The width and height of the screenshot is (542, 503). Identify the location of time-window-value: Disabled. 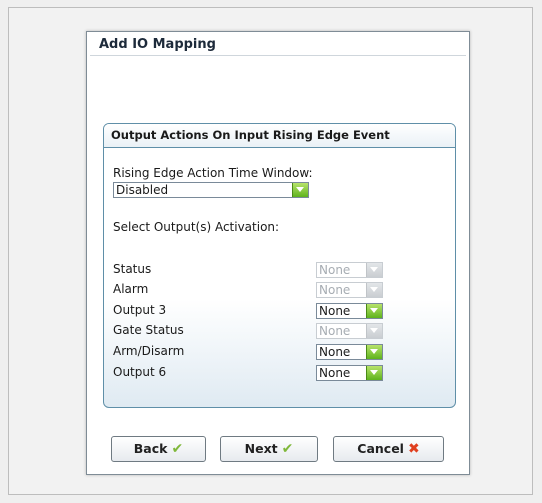
(142, 190).